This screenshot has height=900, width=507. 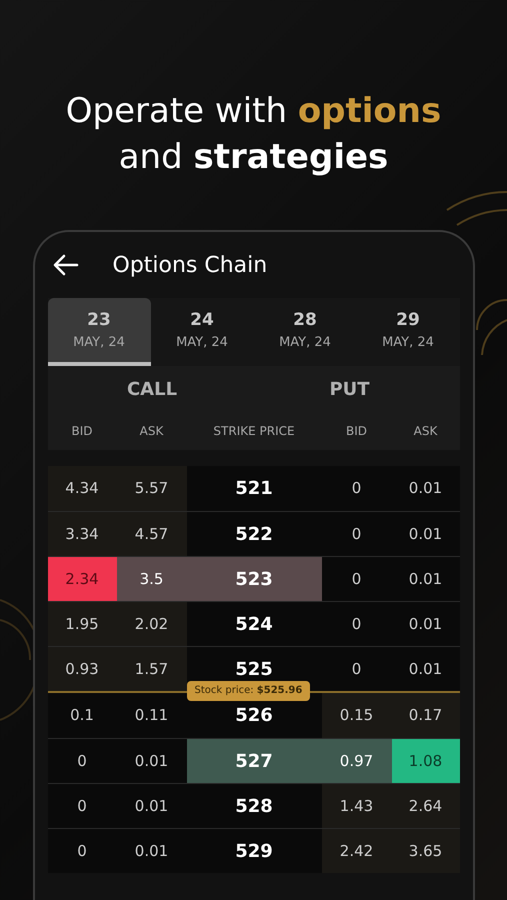 I want to click on strike-cell: 528, so click(x=254, y=806).